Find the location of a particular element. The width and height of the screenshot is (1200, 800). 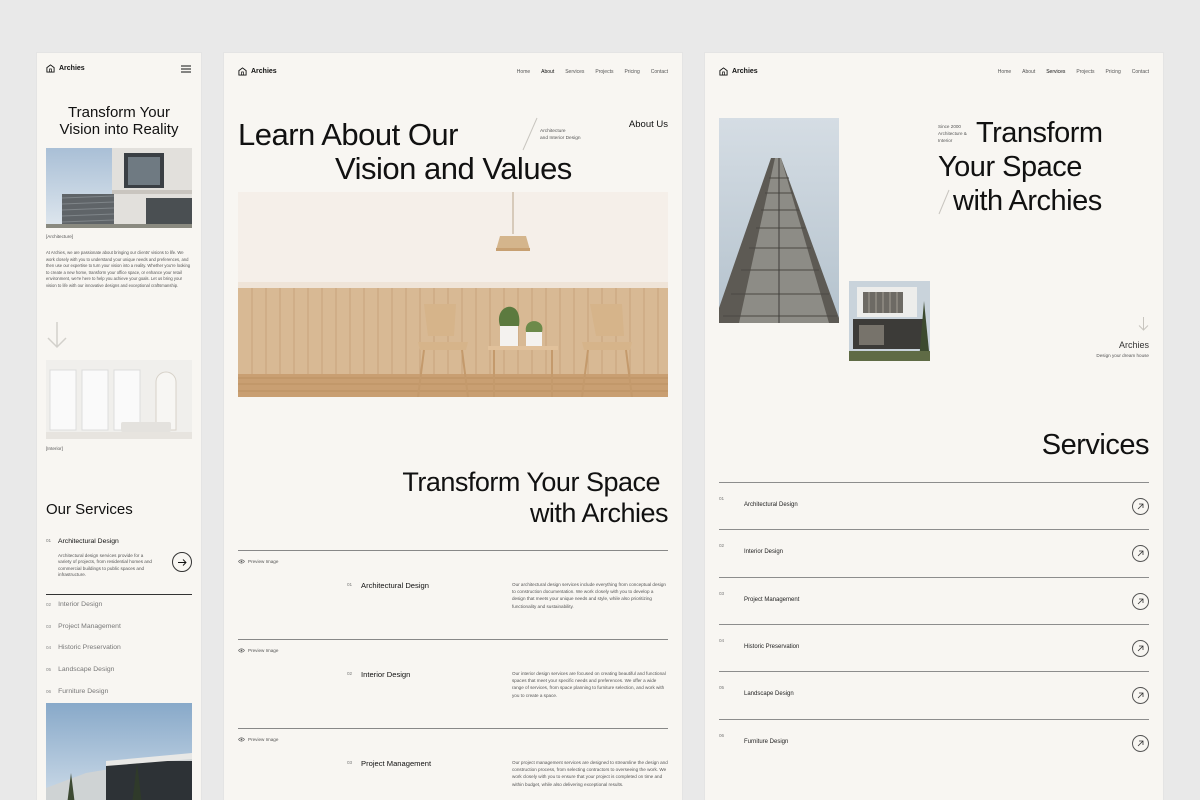

about-us-label: About Us is located at coordinates (648, 124).